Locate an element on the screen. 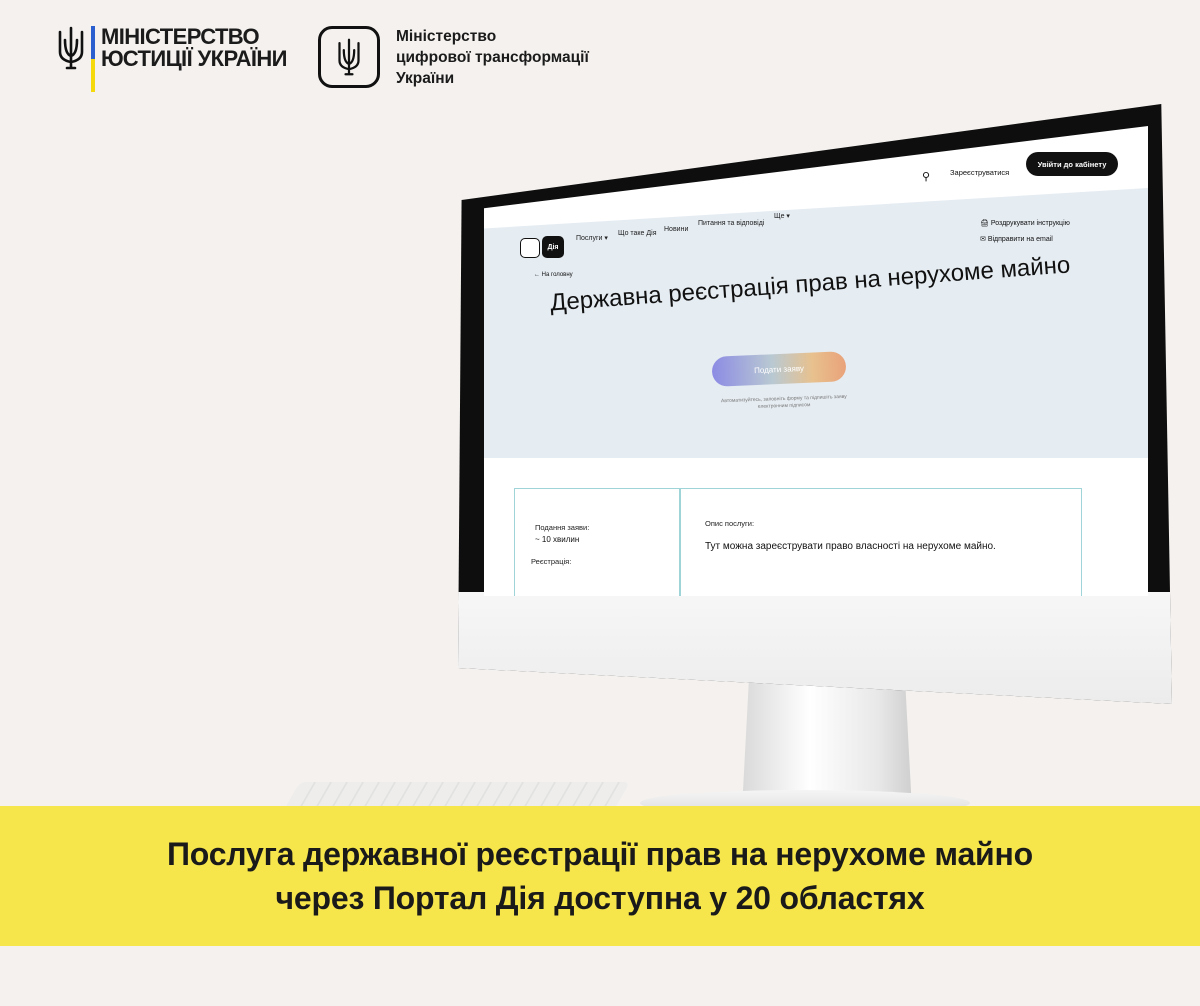 The width and height of the screenshot is (1200, 1006). print-instructions-link: 🖨 Роздрукувати інструкцію is located at coordinates (1025, 224).